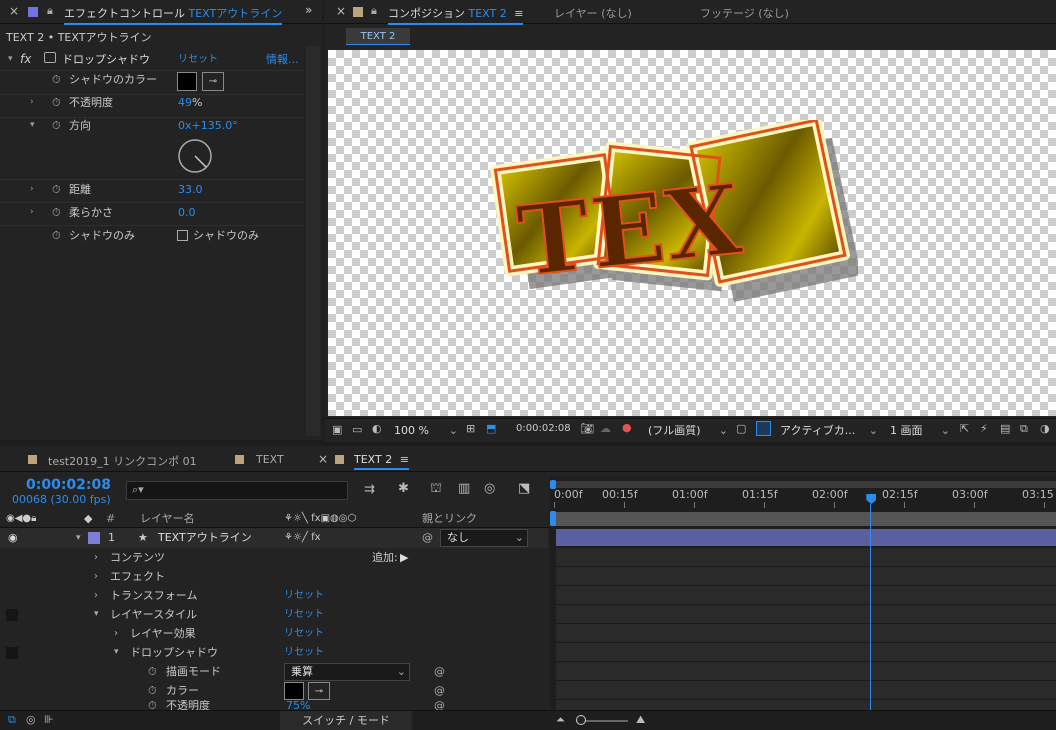 The width and height of the screenshot is (1056, 730). I want to click on opacity-value: 75%, so click(298, 705).